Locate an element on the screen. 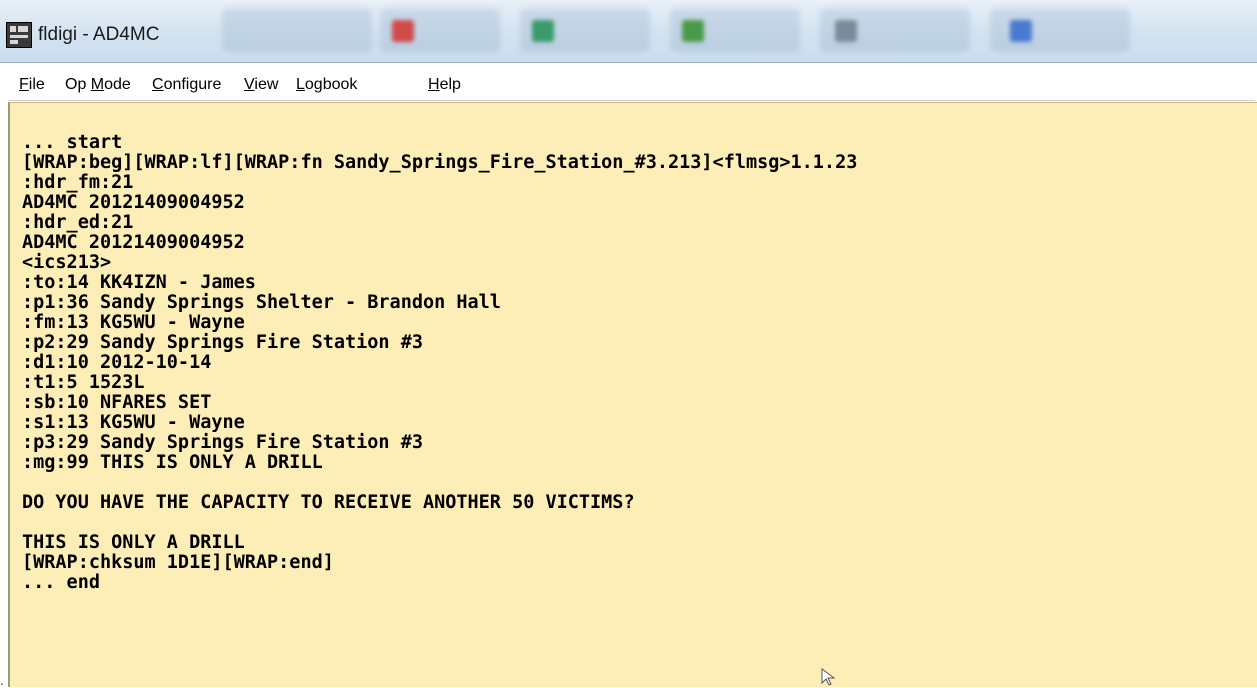 The width and height of the screenshot is (1257, 688). fldigi-app-icon is located at coordinates (19, 35).